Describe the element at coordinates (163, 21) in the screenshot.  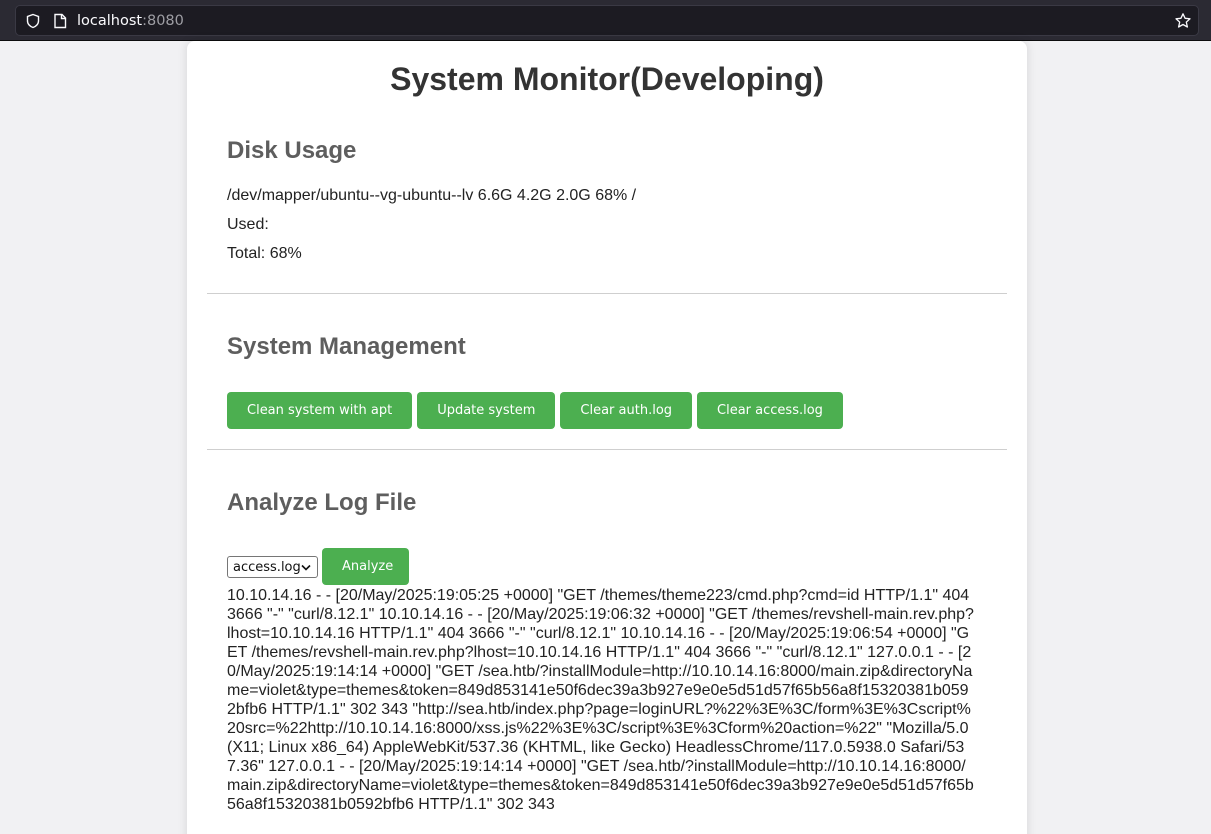
I see `url-port: :8080` at that location.